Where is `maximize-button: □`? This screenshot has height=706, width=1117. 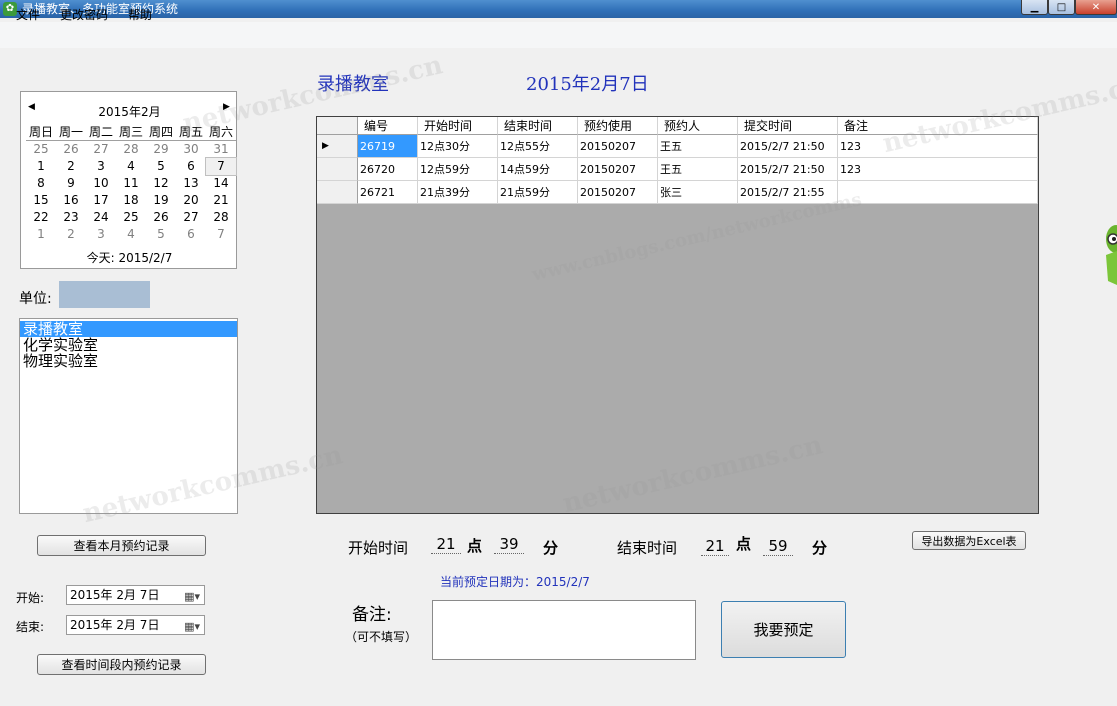 maximize-button: □ is located at coordinates (1061, 7).